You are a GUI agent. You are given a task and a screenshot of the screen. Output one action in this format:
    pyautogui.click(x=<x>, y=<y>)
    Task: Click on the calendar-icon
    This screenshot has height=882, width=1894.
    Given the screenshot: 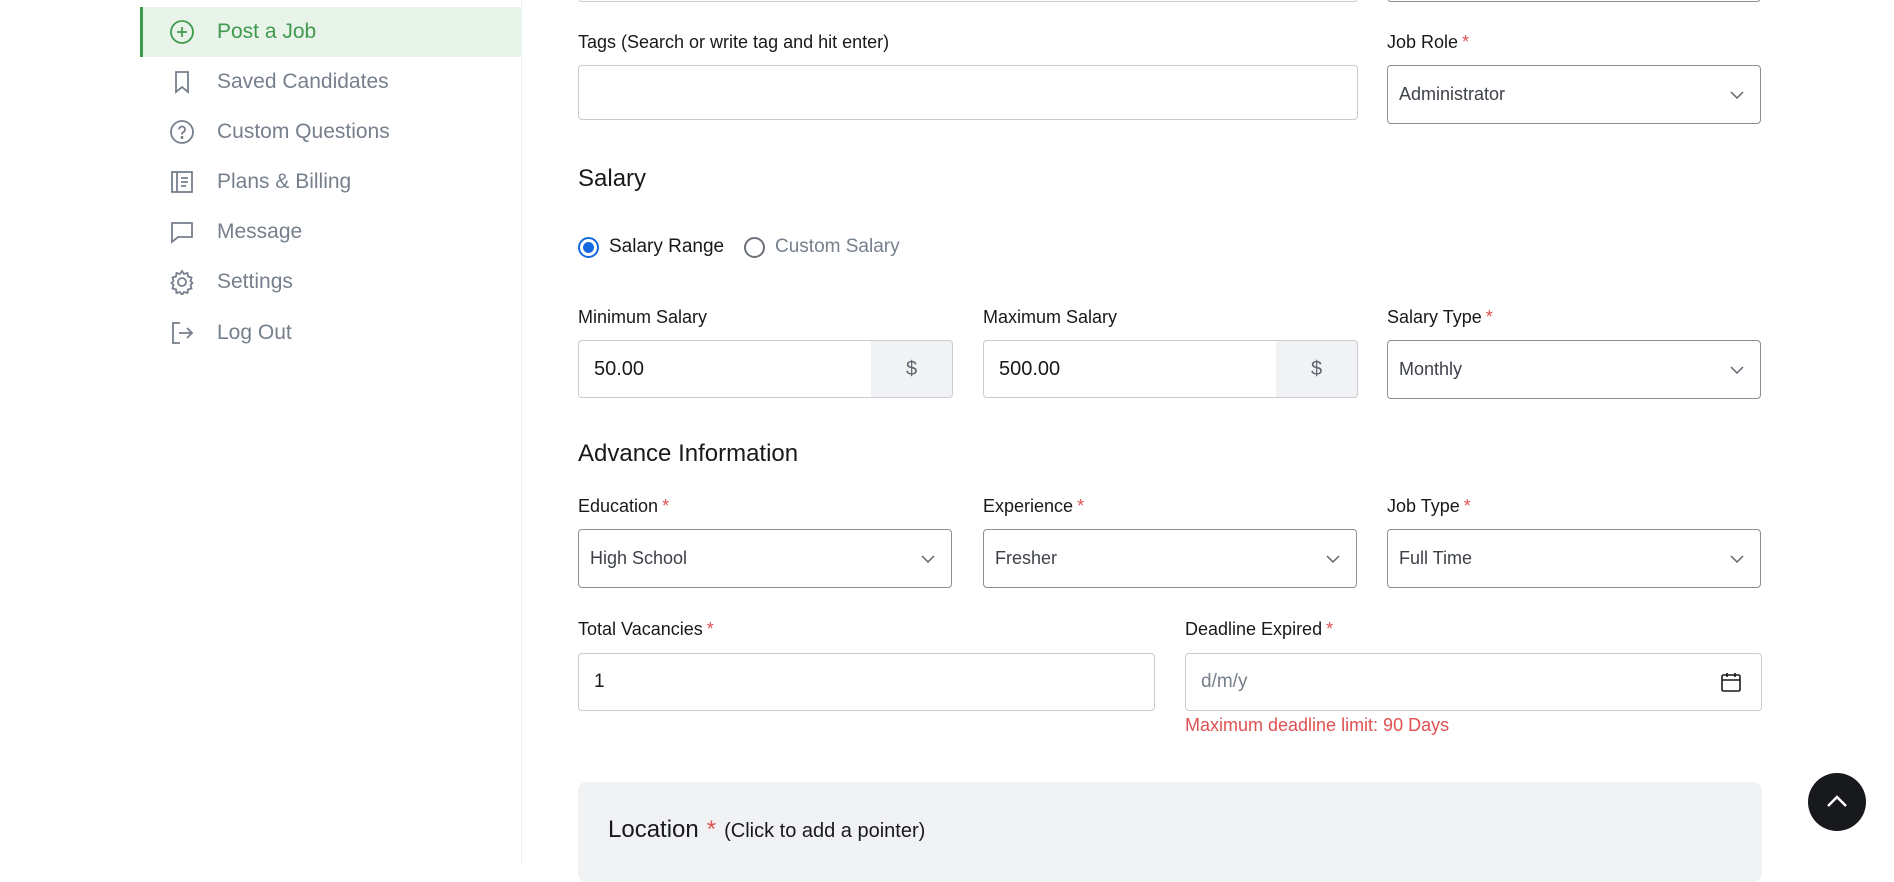 What is the action you would take?
    pyautogui.click(x=1731, y=682)
    